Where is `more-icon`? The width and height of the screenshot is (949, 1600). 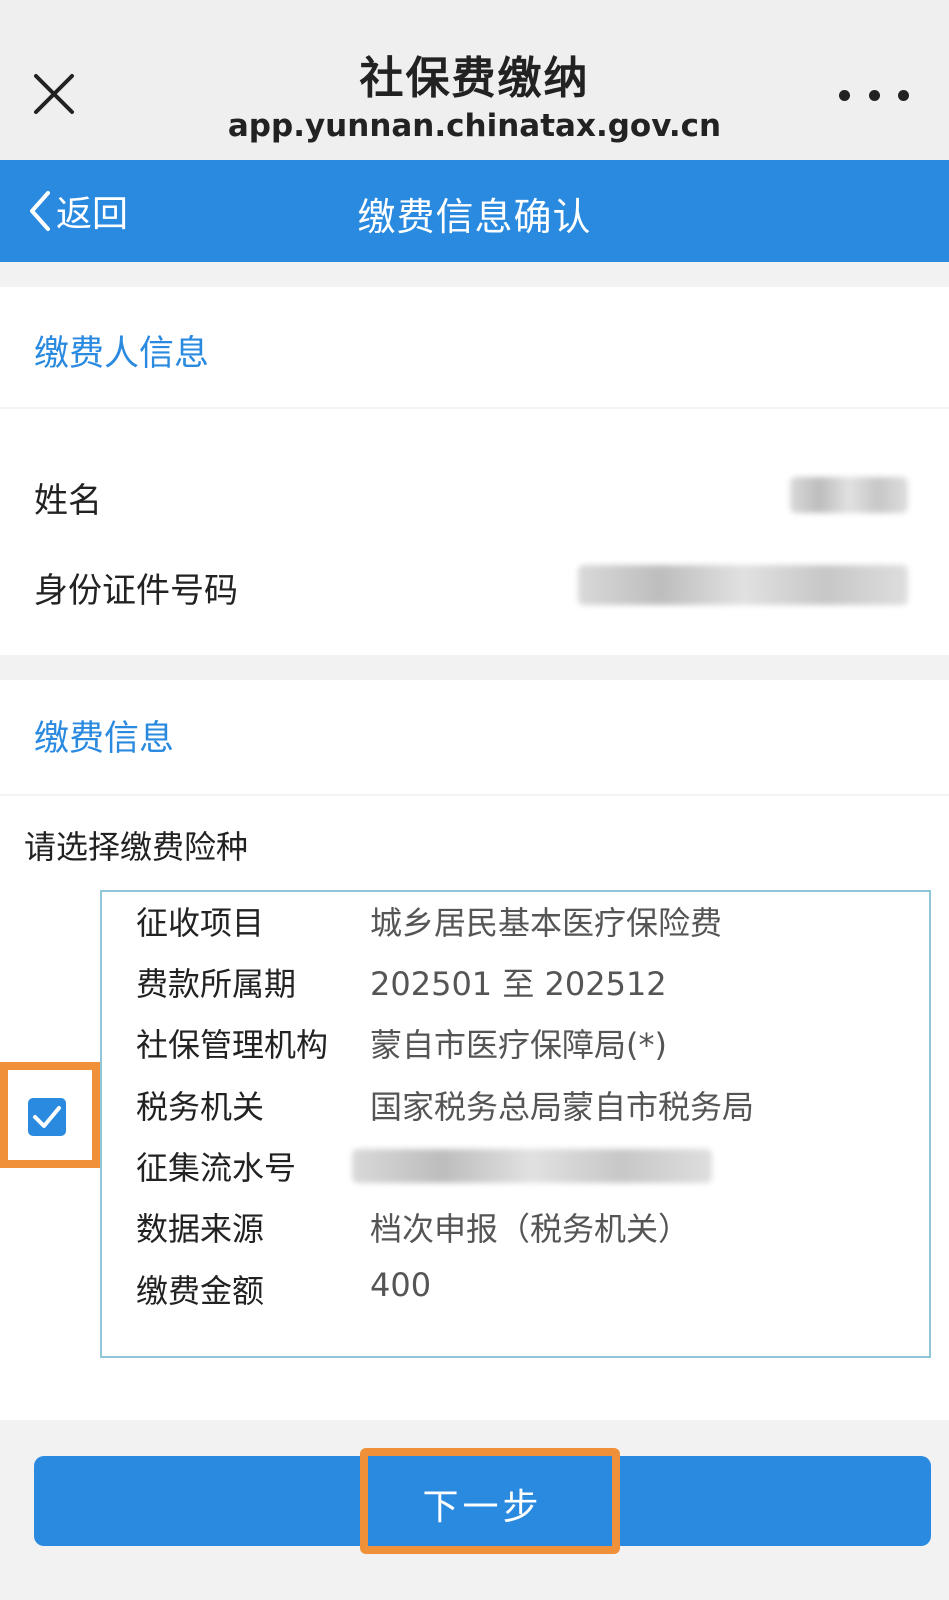 more-icon is located at coordinates (874, 95).